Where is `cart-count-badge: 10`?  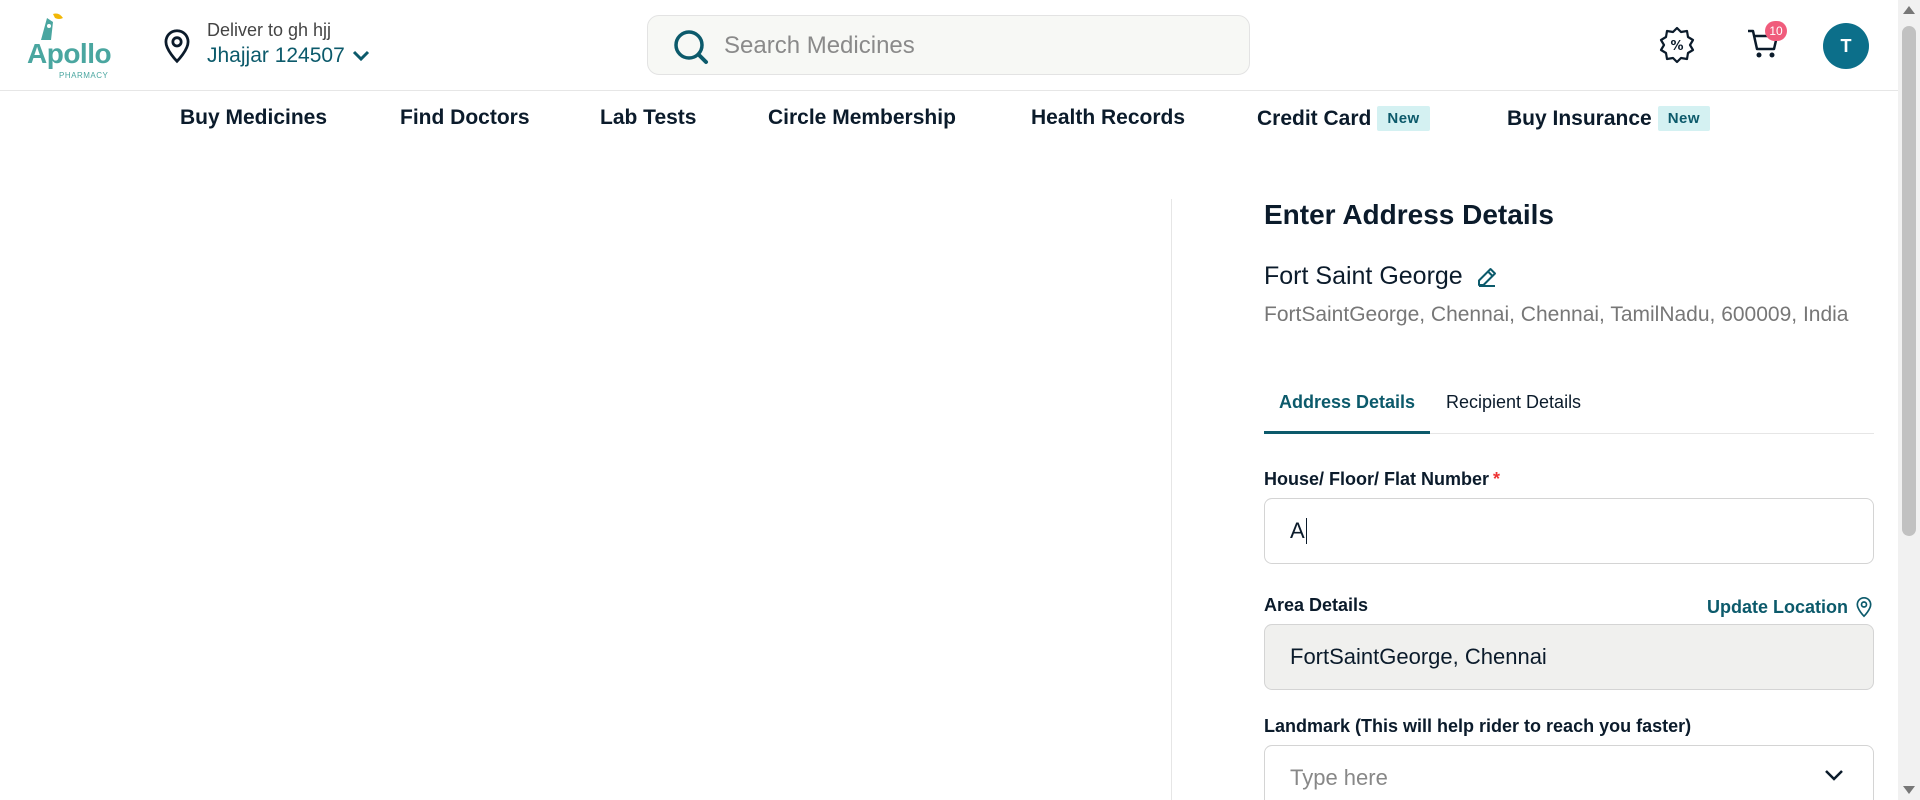
cart-count-badge: 10 is located at coordinates (1776, 31).